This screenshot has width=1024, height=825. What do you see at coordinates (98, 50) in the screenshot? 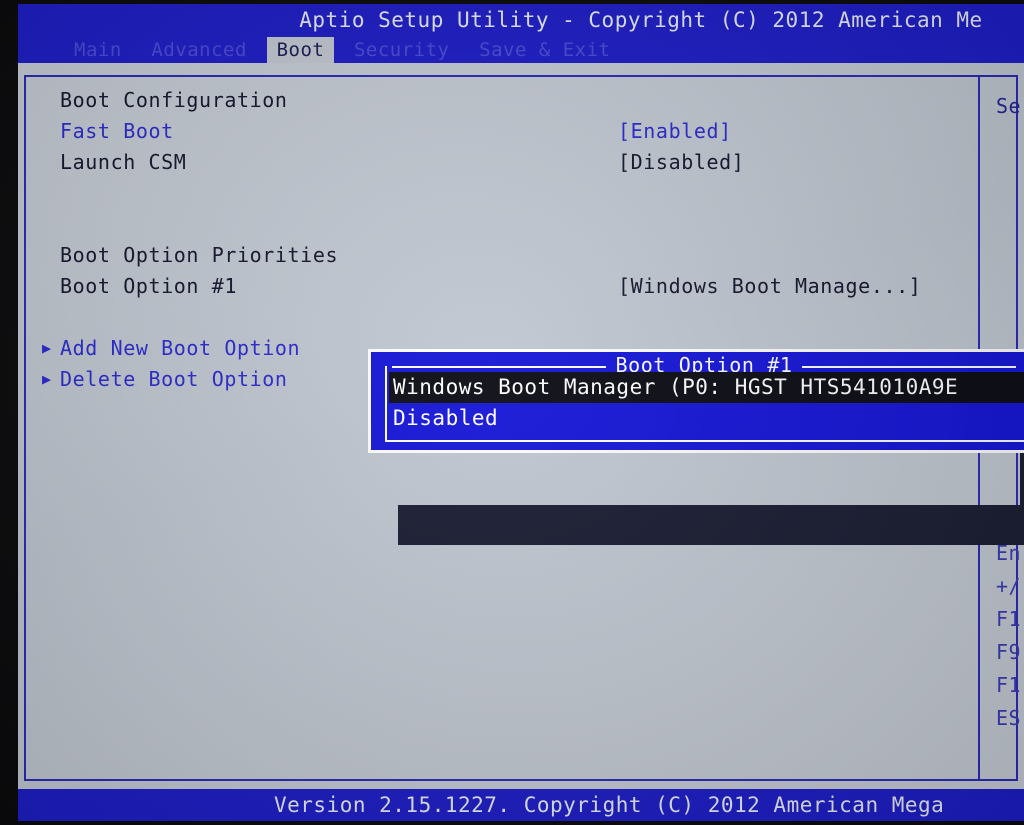
I see `tab-main: Main` at bounding box center [98, 50].